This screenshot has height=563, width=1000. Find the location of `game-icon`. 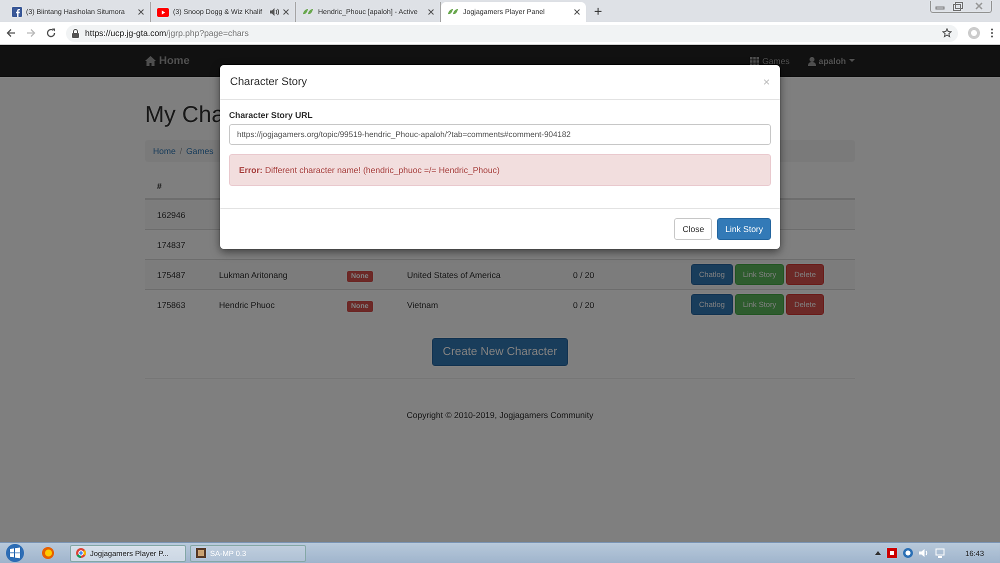

game-icon is located at coordinates (201, 553).